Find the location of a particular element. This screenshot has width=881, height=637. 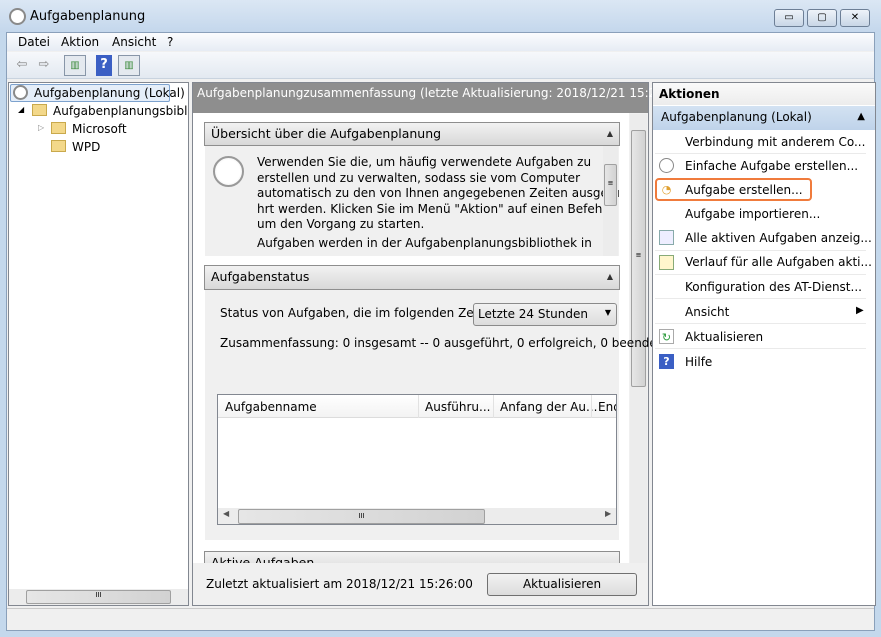

forward-icon: ⇨ is located at coordinates (44, 65).